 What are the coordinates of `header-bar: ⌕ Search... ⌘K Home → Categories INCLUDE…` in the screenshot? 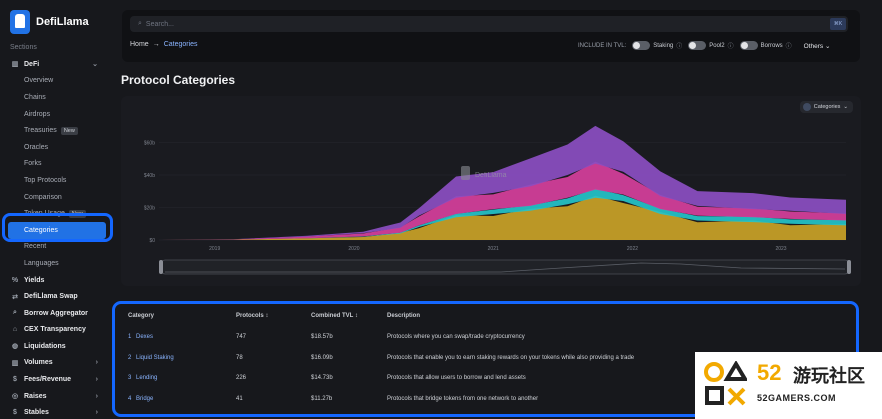 It's located at (491, 36).